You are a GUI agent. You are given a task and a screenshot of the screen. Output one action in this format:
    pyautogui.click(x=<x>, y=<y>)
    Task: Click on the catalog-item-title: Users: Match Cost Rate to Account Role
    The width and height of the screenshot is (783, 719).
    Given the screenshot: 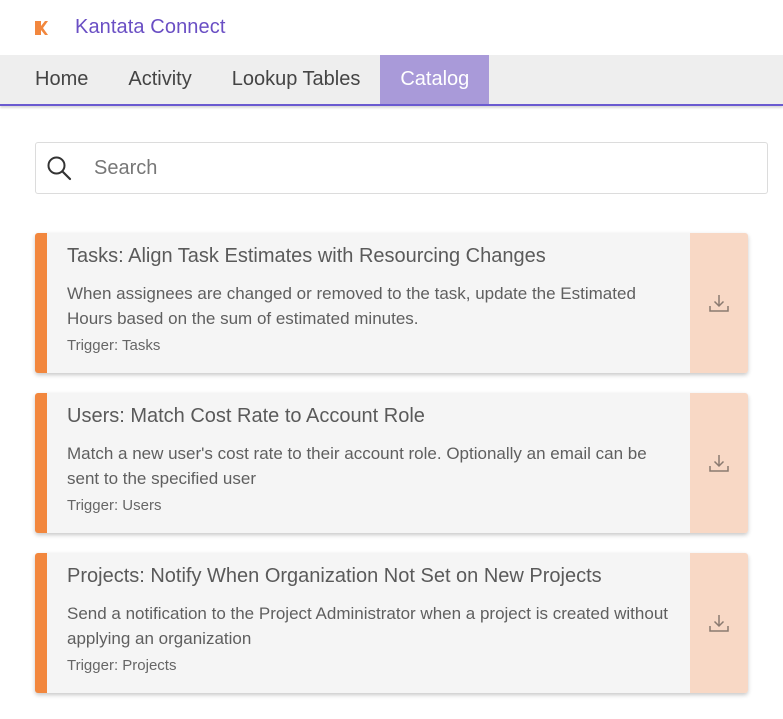 What is the action you would take?
    pyautogui.click(x=246, y=416)
    